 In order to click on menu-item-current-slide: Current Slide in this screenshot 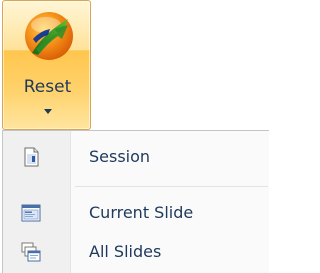, I will do `click(135, 213)`.